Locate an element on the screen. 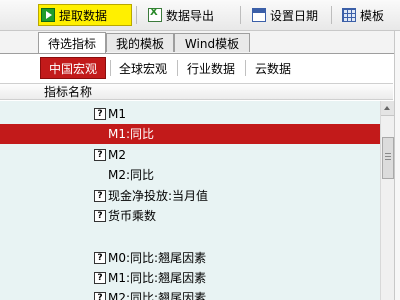 This screenshot has height=300, width=400. toolbar: 提取数据 数据导出 设置日期 模板 is located at coordinates (200, 15).